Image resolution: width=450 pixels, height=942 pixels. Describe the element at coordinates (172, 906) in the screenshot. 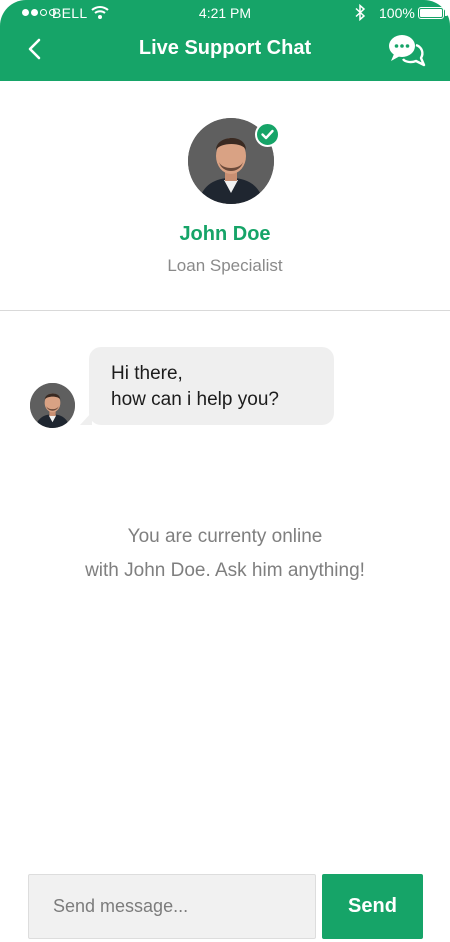

I see `message-input` at that location.